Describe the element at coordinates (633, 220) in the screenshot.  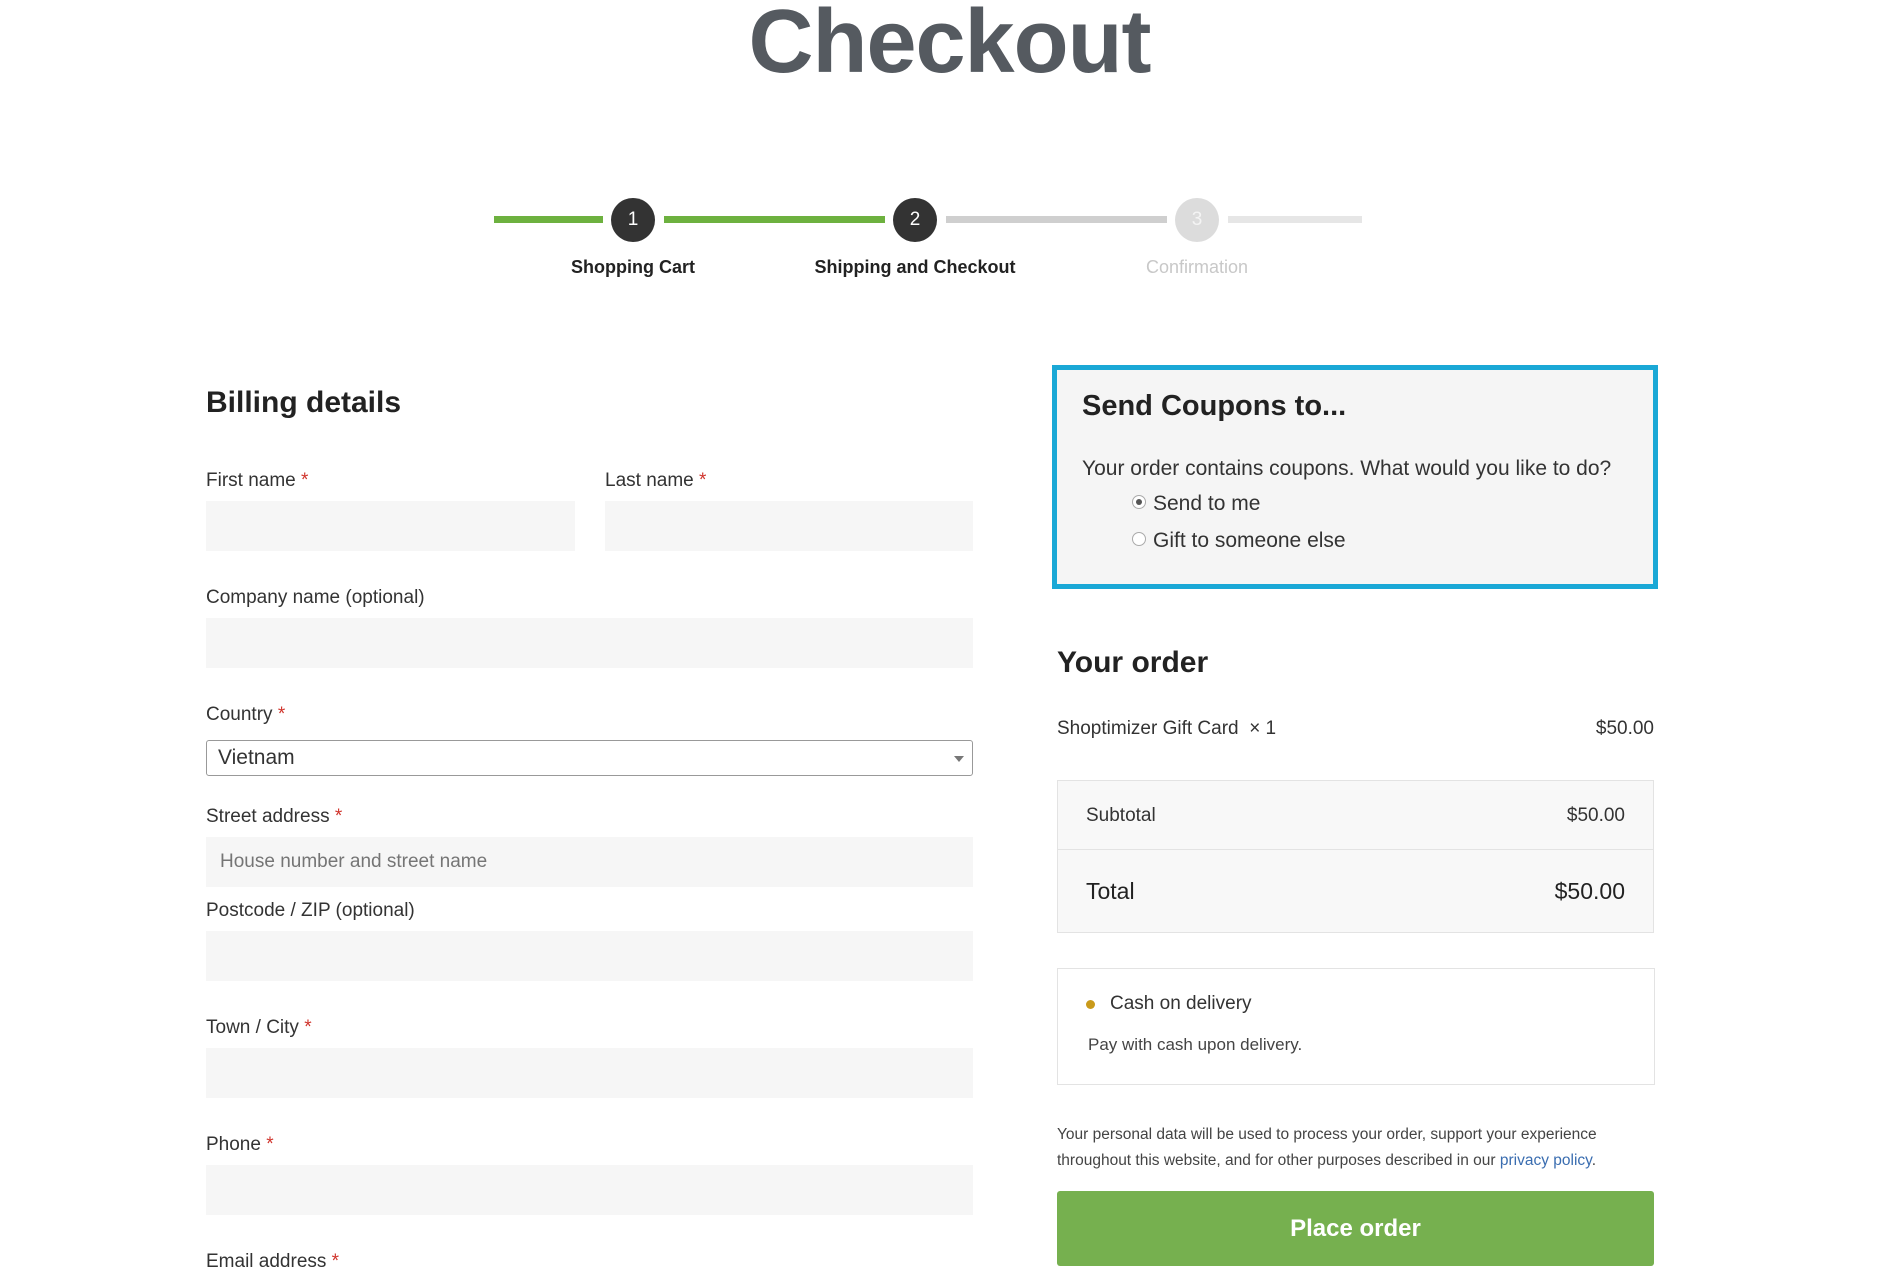
I see `step-1-circle: 1` at that location.